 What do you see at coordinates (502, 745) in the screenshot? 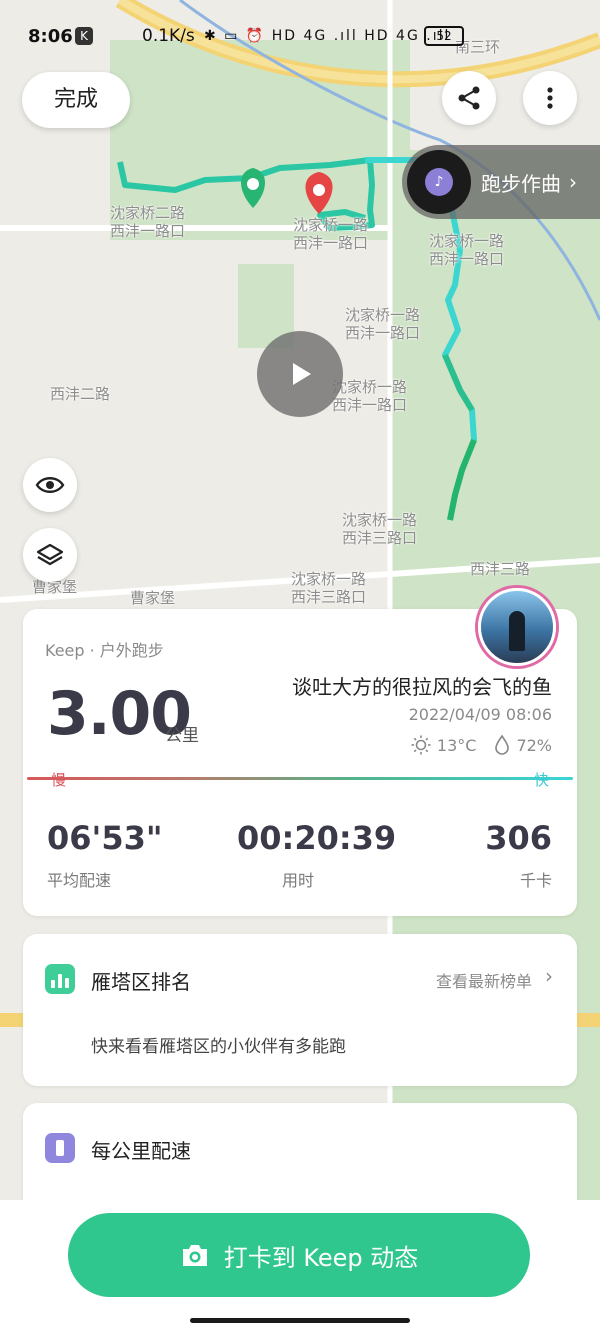
I see `humidity-drop-icon` at bounding box center [502, 745].